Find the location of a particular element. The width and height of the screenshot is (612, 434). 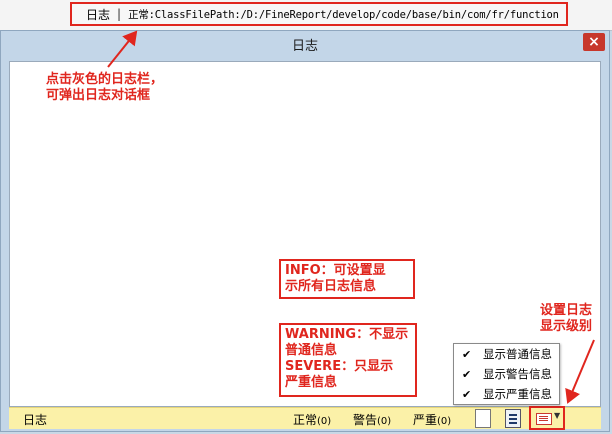

arrow-to-log-bar is located at coordinates (122, 49).